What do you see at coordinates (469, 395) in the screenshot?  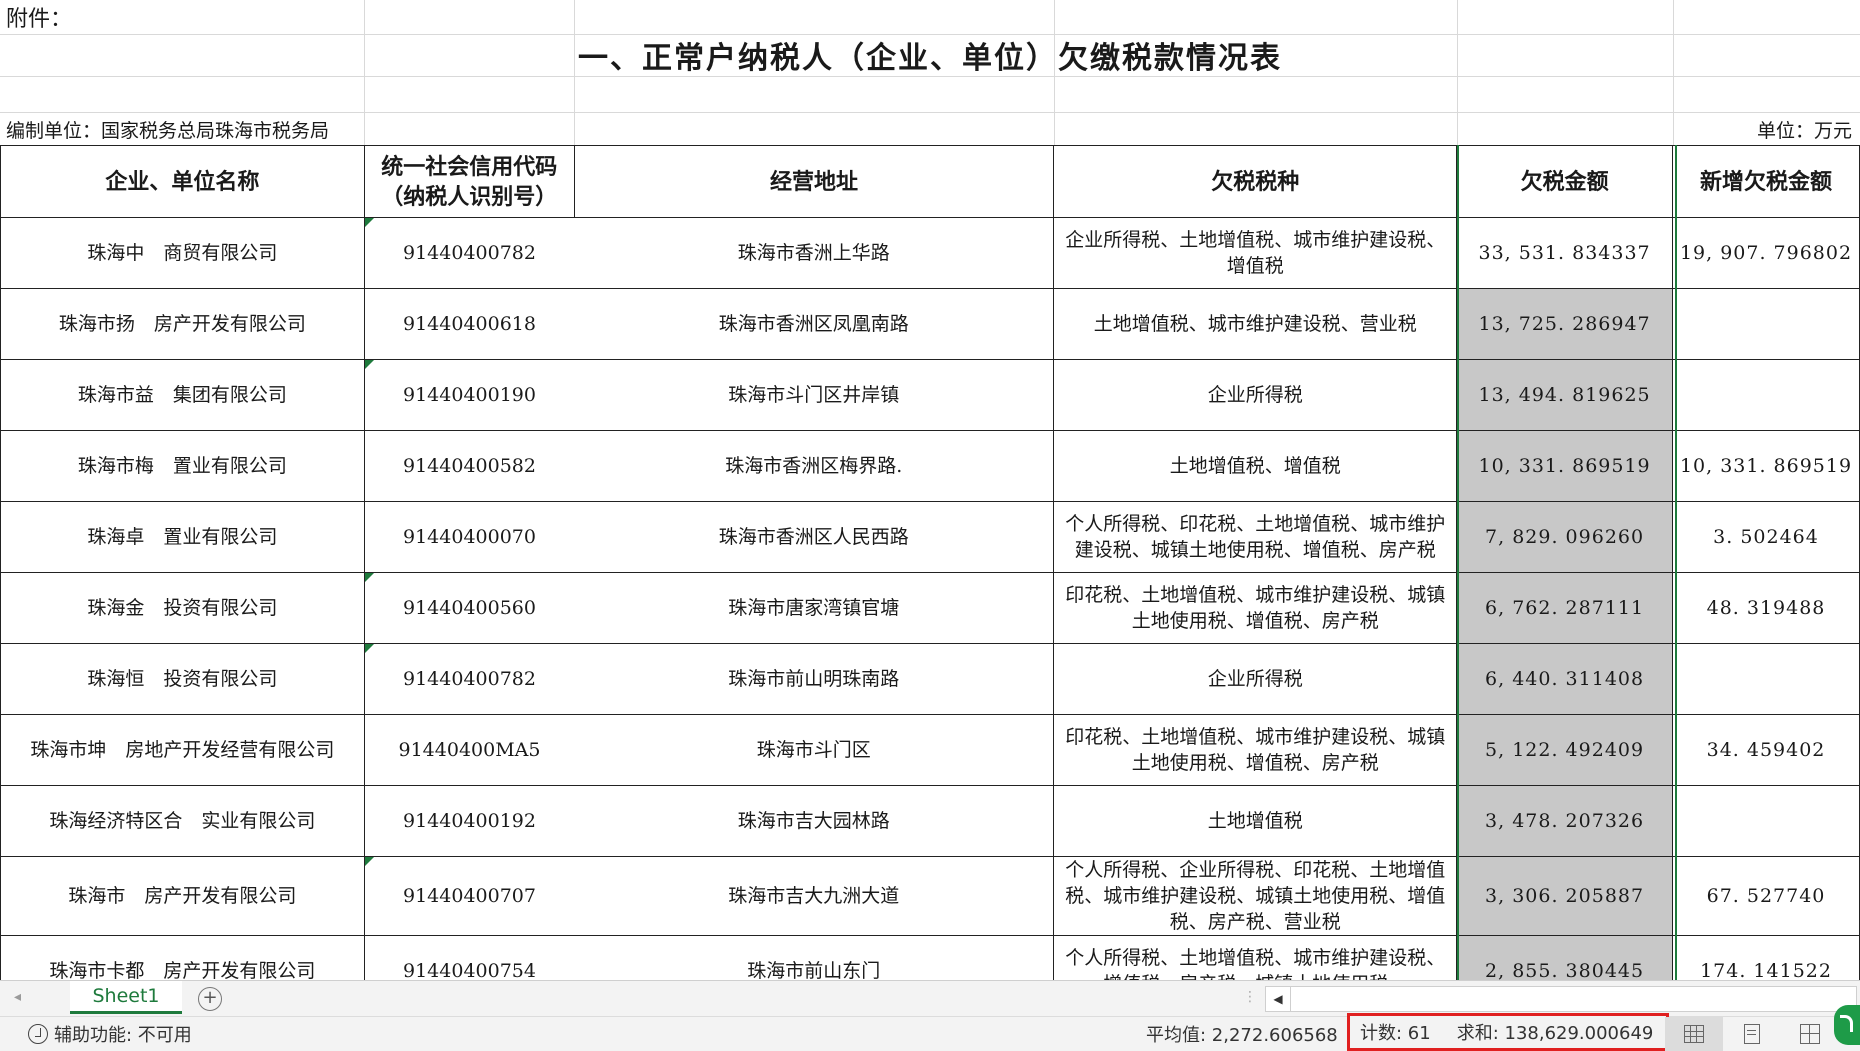 I see `cell-credit-code: 91440400190` at bounding box center [469, 395].